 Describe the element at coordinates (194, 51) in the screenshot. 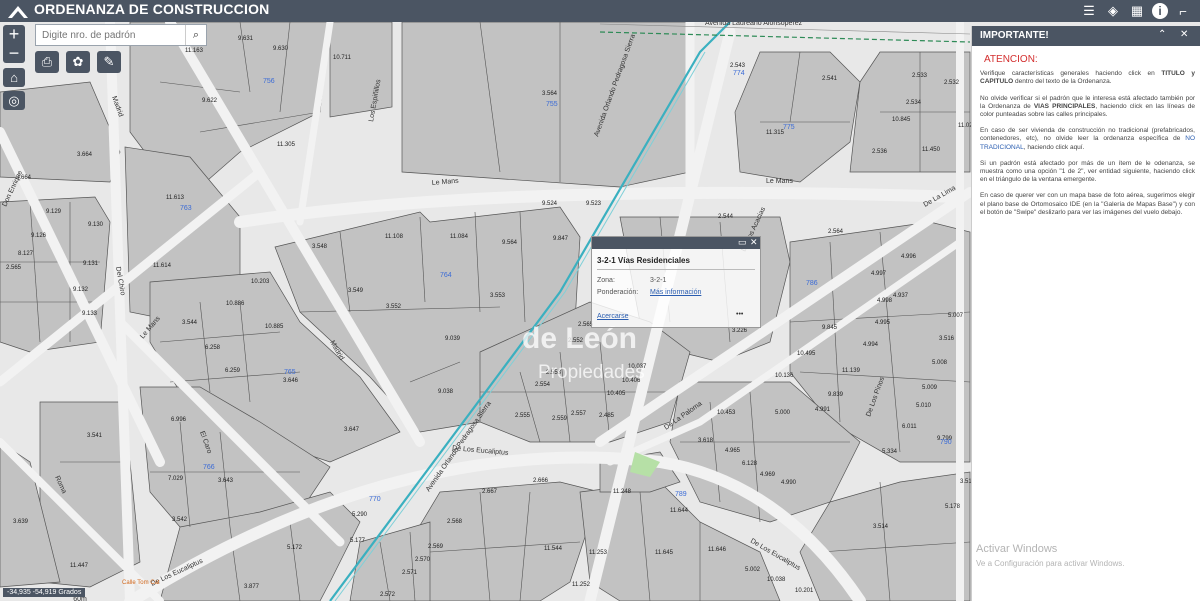

I see `parcel-number: 11.163` at that location.